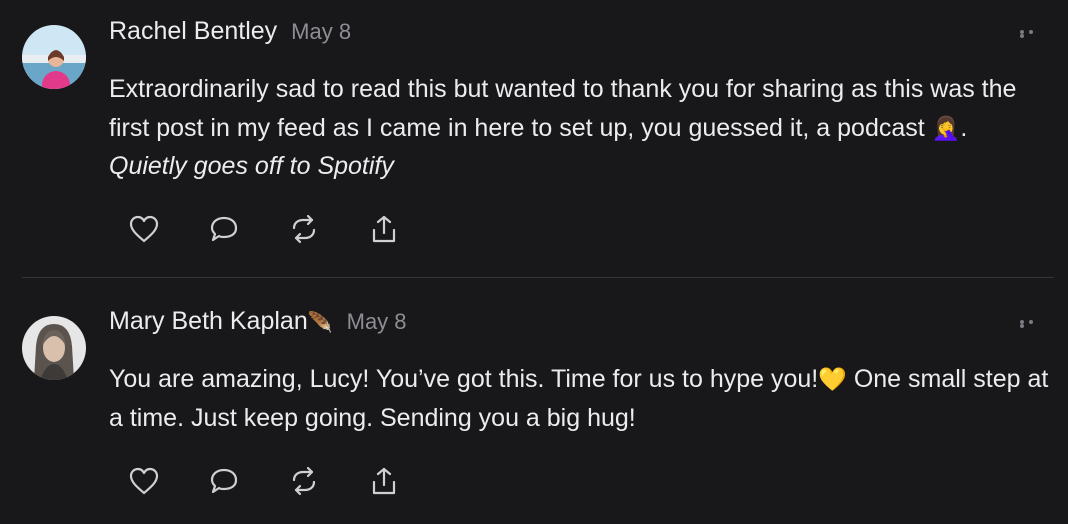 Image resolution: width=1068 pixels, height=524 pixels. What do you see at coordinates (538, 277) in the screenshot?
I see `comment-divider` at bounding box center [538, 277].